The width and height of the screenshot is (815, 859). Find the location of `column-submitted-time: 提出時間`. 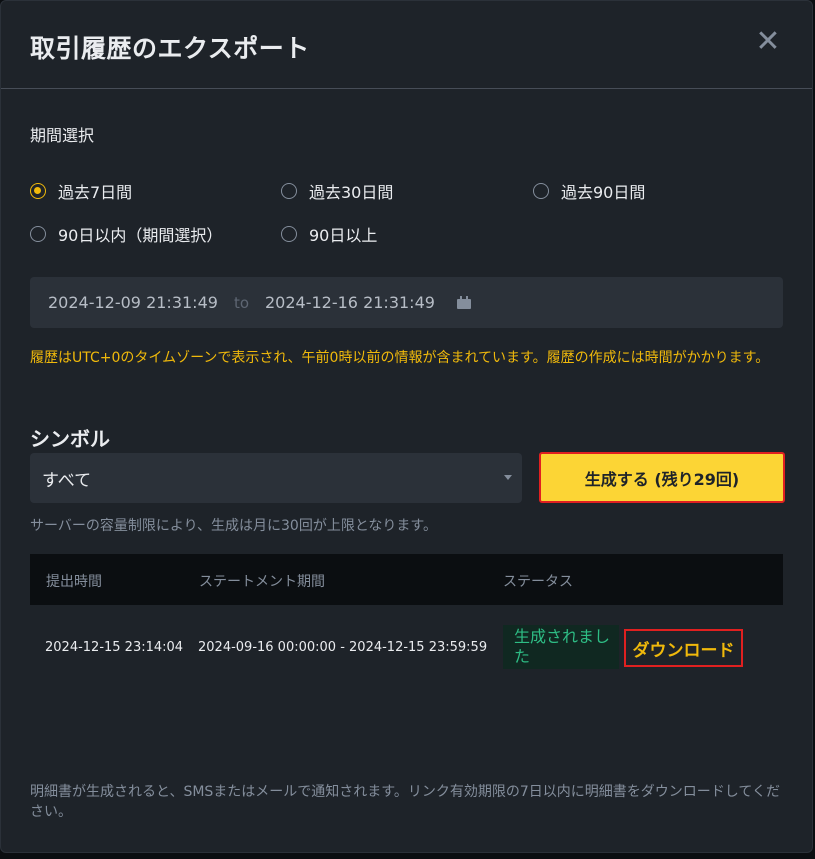

column-submitted-time: 提出時間 is located at coordinates (74, 582).